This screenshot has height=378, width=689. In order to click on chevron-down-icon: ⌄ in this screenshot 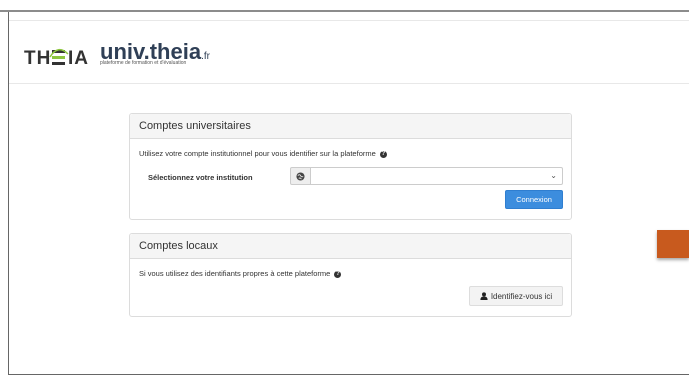, I will do `click(553, 175)`.